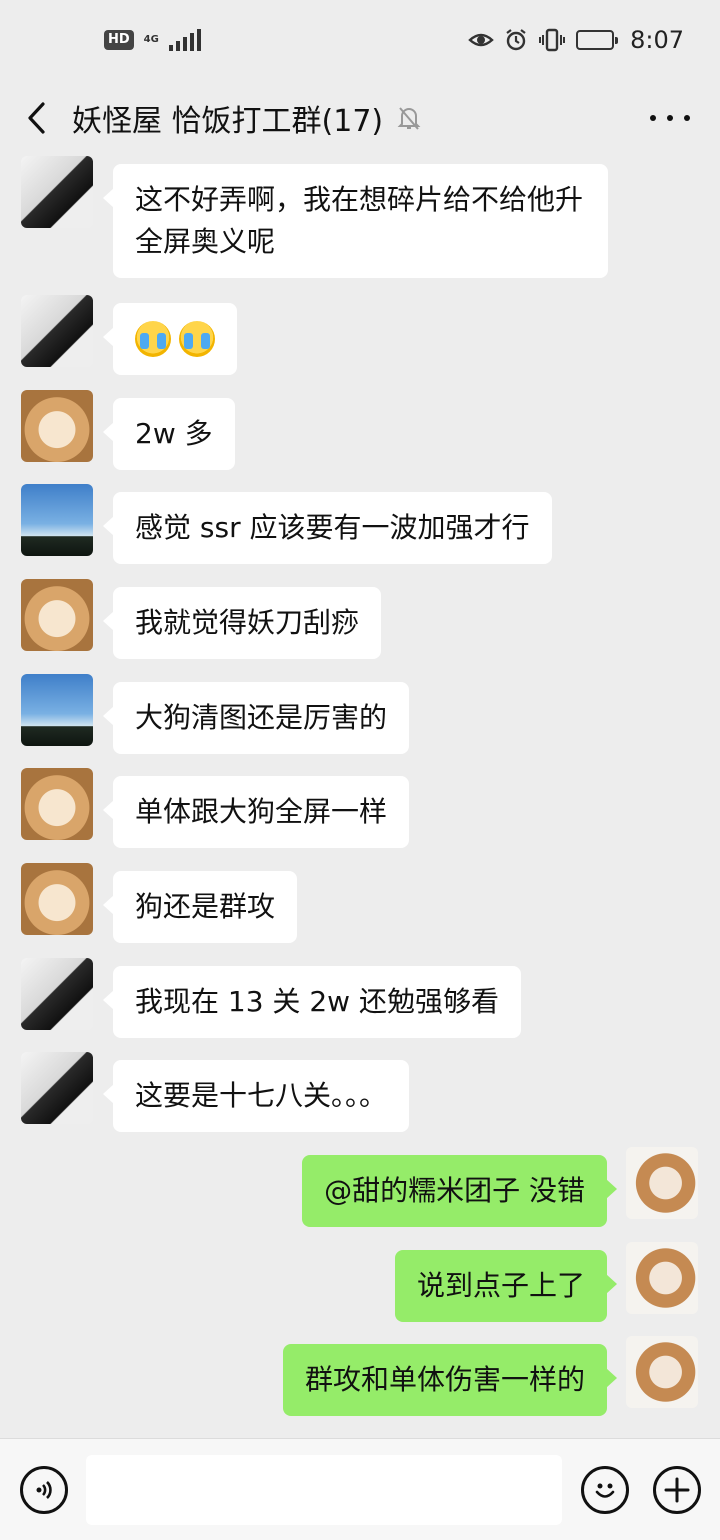  What do you see at coordinates (355, 221) in the screenshot?
I see `message-bubble: 这不好弄啊，我在想碎片给不给他升全屏奥义呢` at bounding box center [355, 221].